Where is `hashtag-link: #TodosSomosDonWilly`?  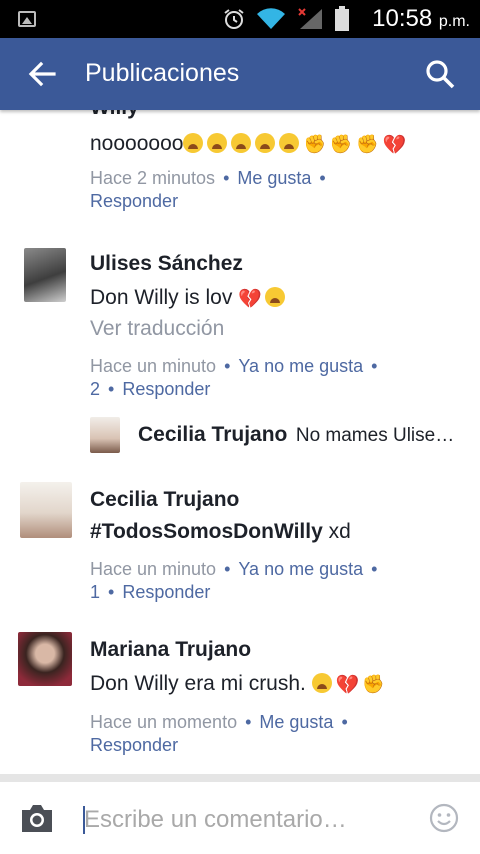 hashtag-link: #TodosSomosDonWilly is located at coordinates (206, 531).